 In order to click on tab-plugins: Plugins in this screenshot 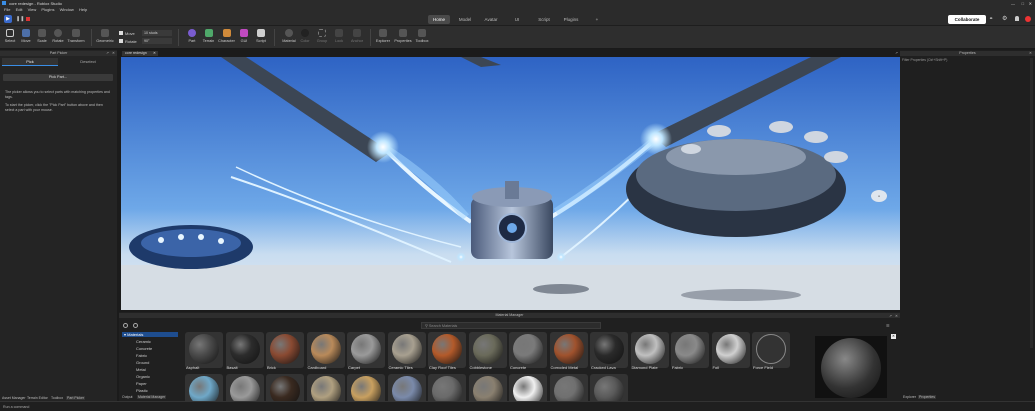, I will do `click(571, 19)`.